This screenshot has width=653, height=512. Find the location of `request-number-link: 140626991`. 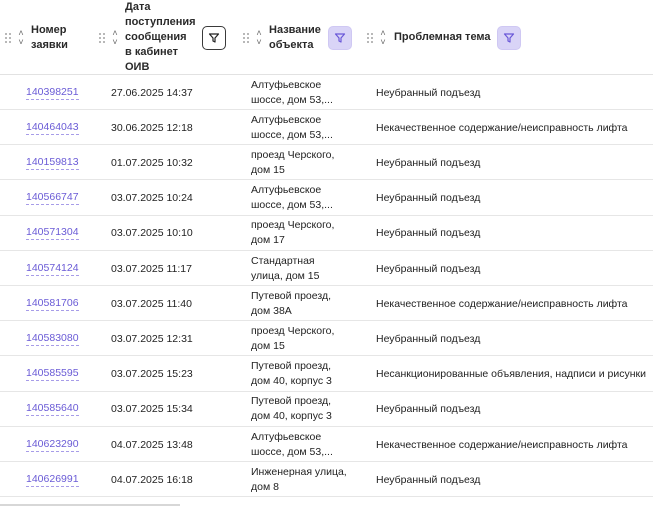

request-number-link: 140626991 is located at coordinates (52, 480).